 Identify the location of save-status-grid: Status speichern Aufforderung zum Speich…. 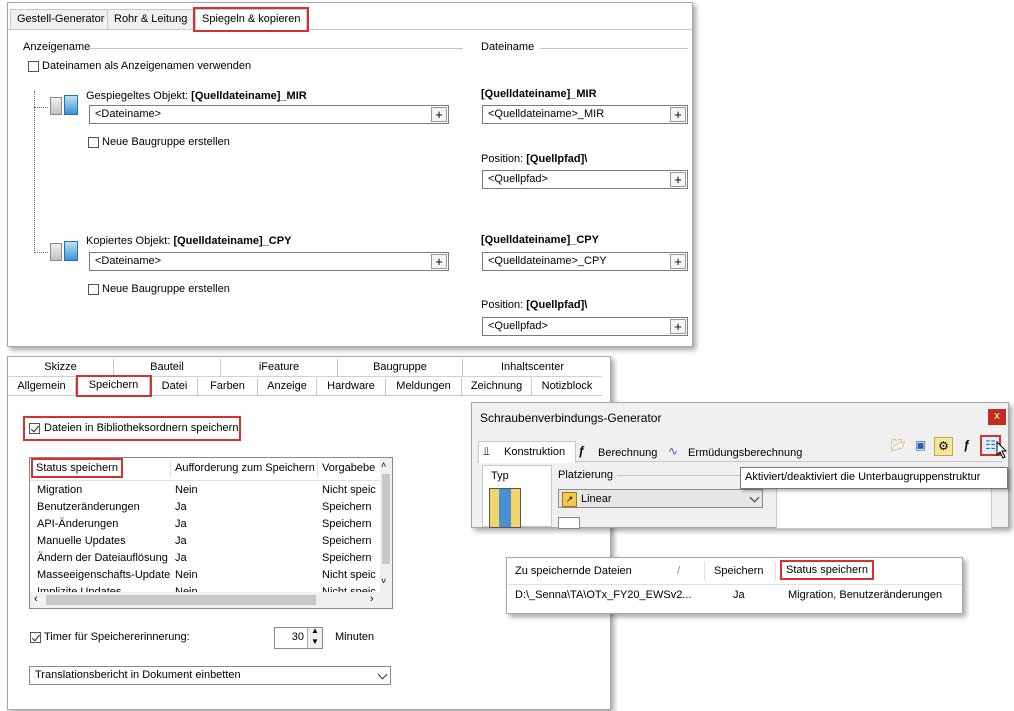
(211, 533).